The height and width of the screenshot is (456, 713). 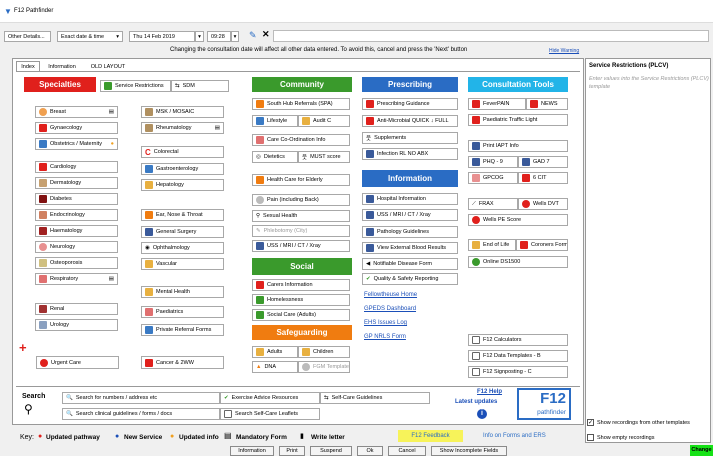 What do you see at coordinates (275, 157) in the screenshot?
I see `community-dietetics: ◎ Dietetics` at bounding box center [275, 157].